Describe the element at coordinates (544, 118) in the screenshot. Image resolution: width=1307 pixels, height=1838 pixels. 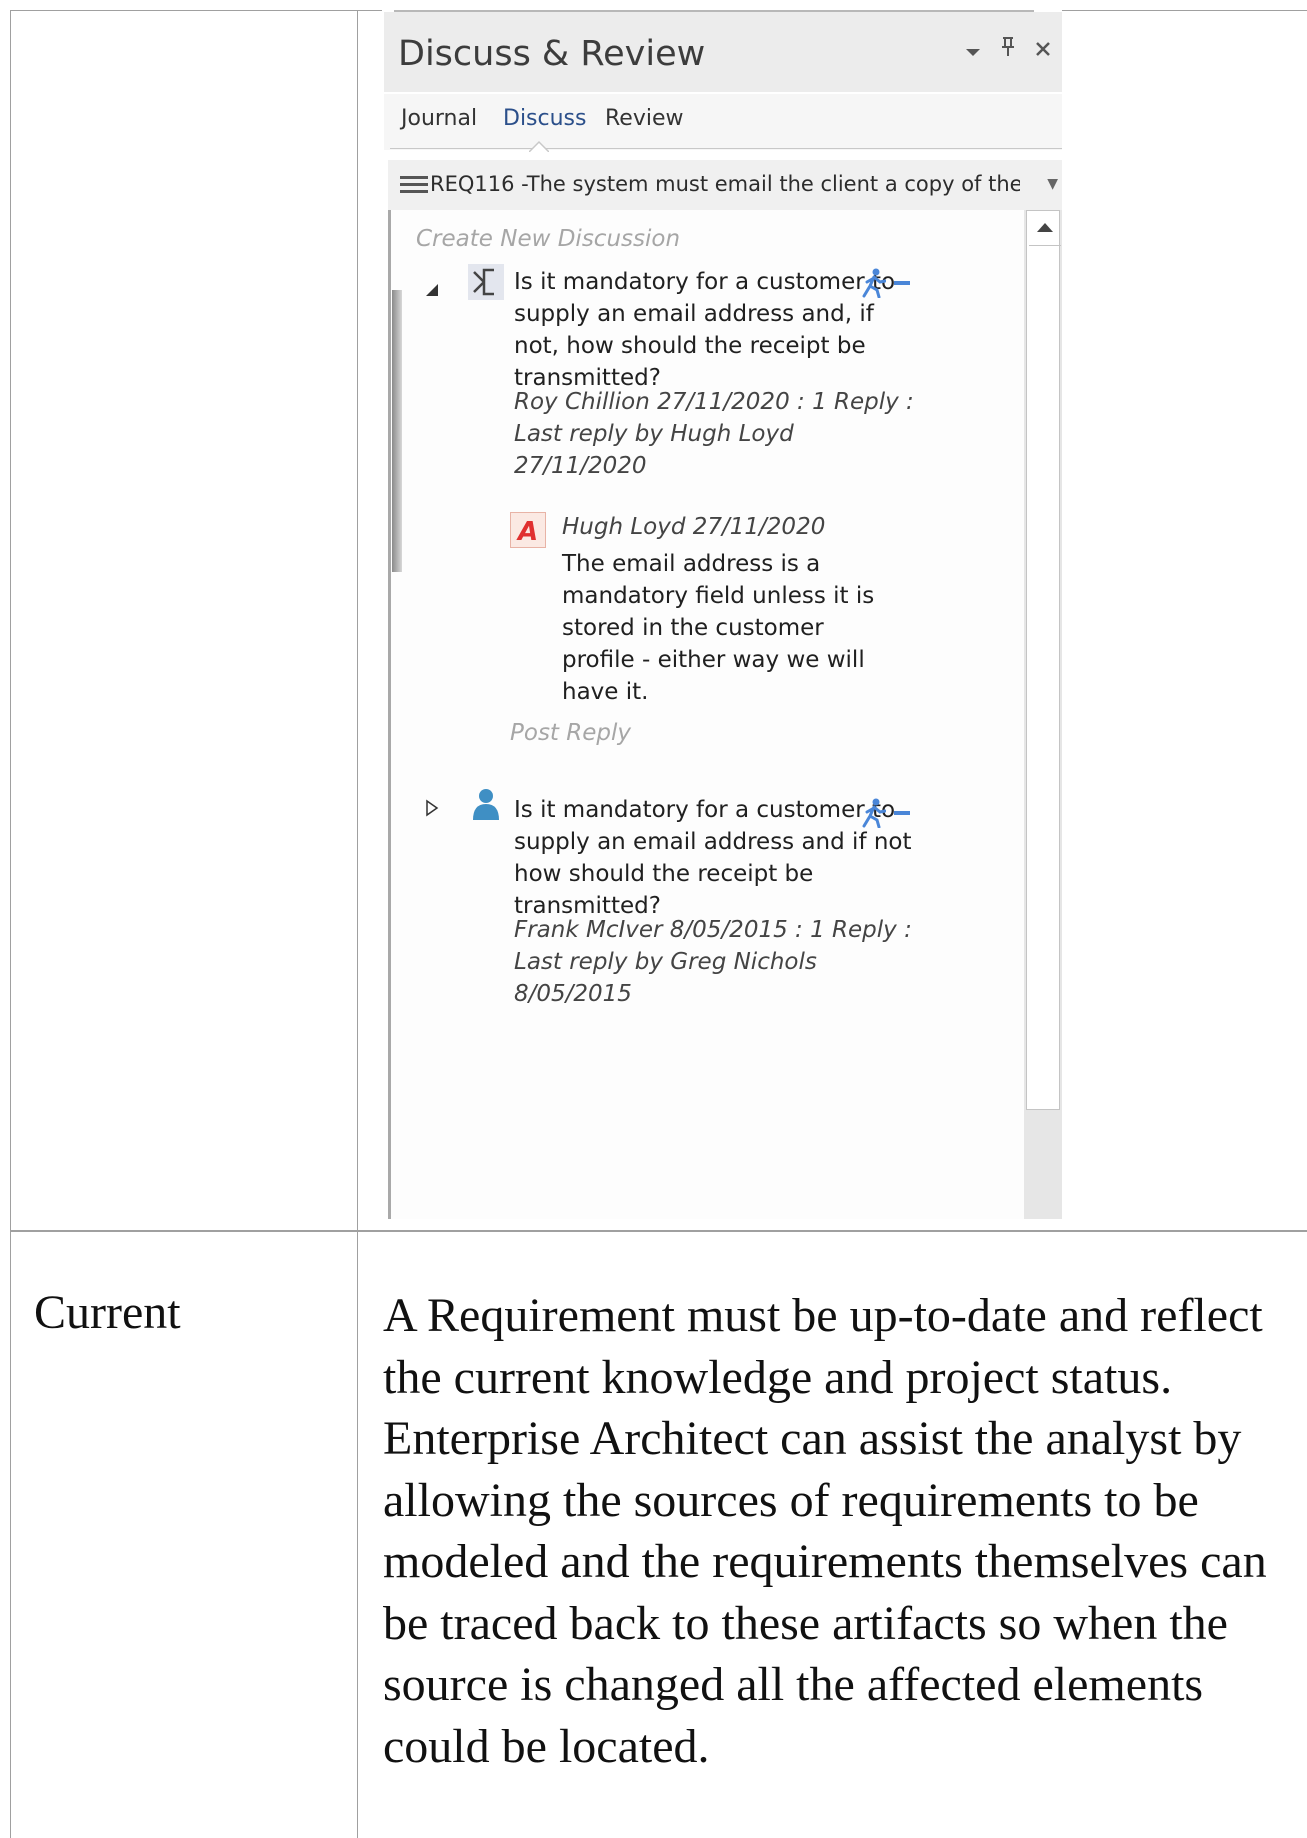
I see `tab-discuss: Discuss` at that location.